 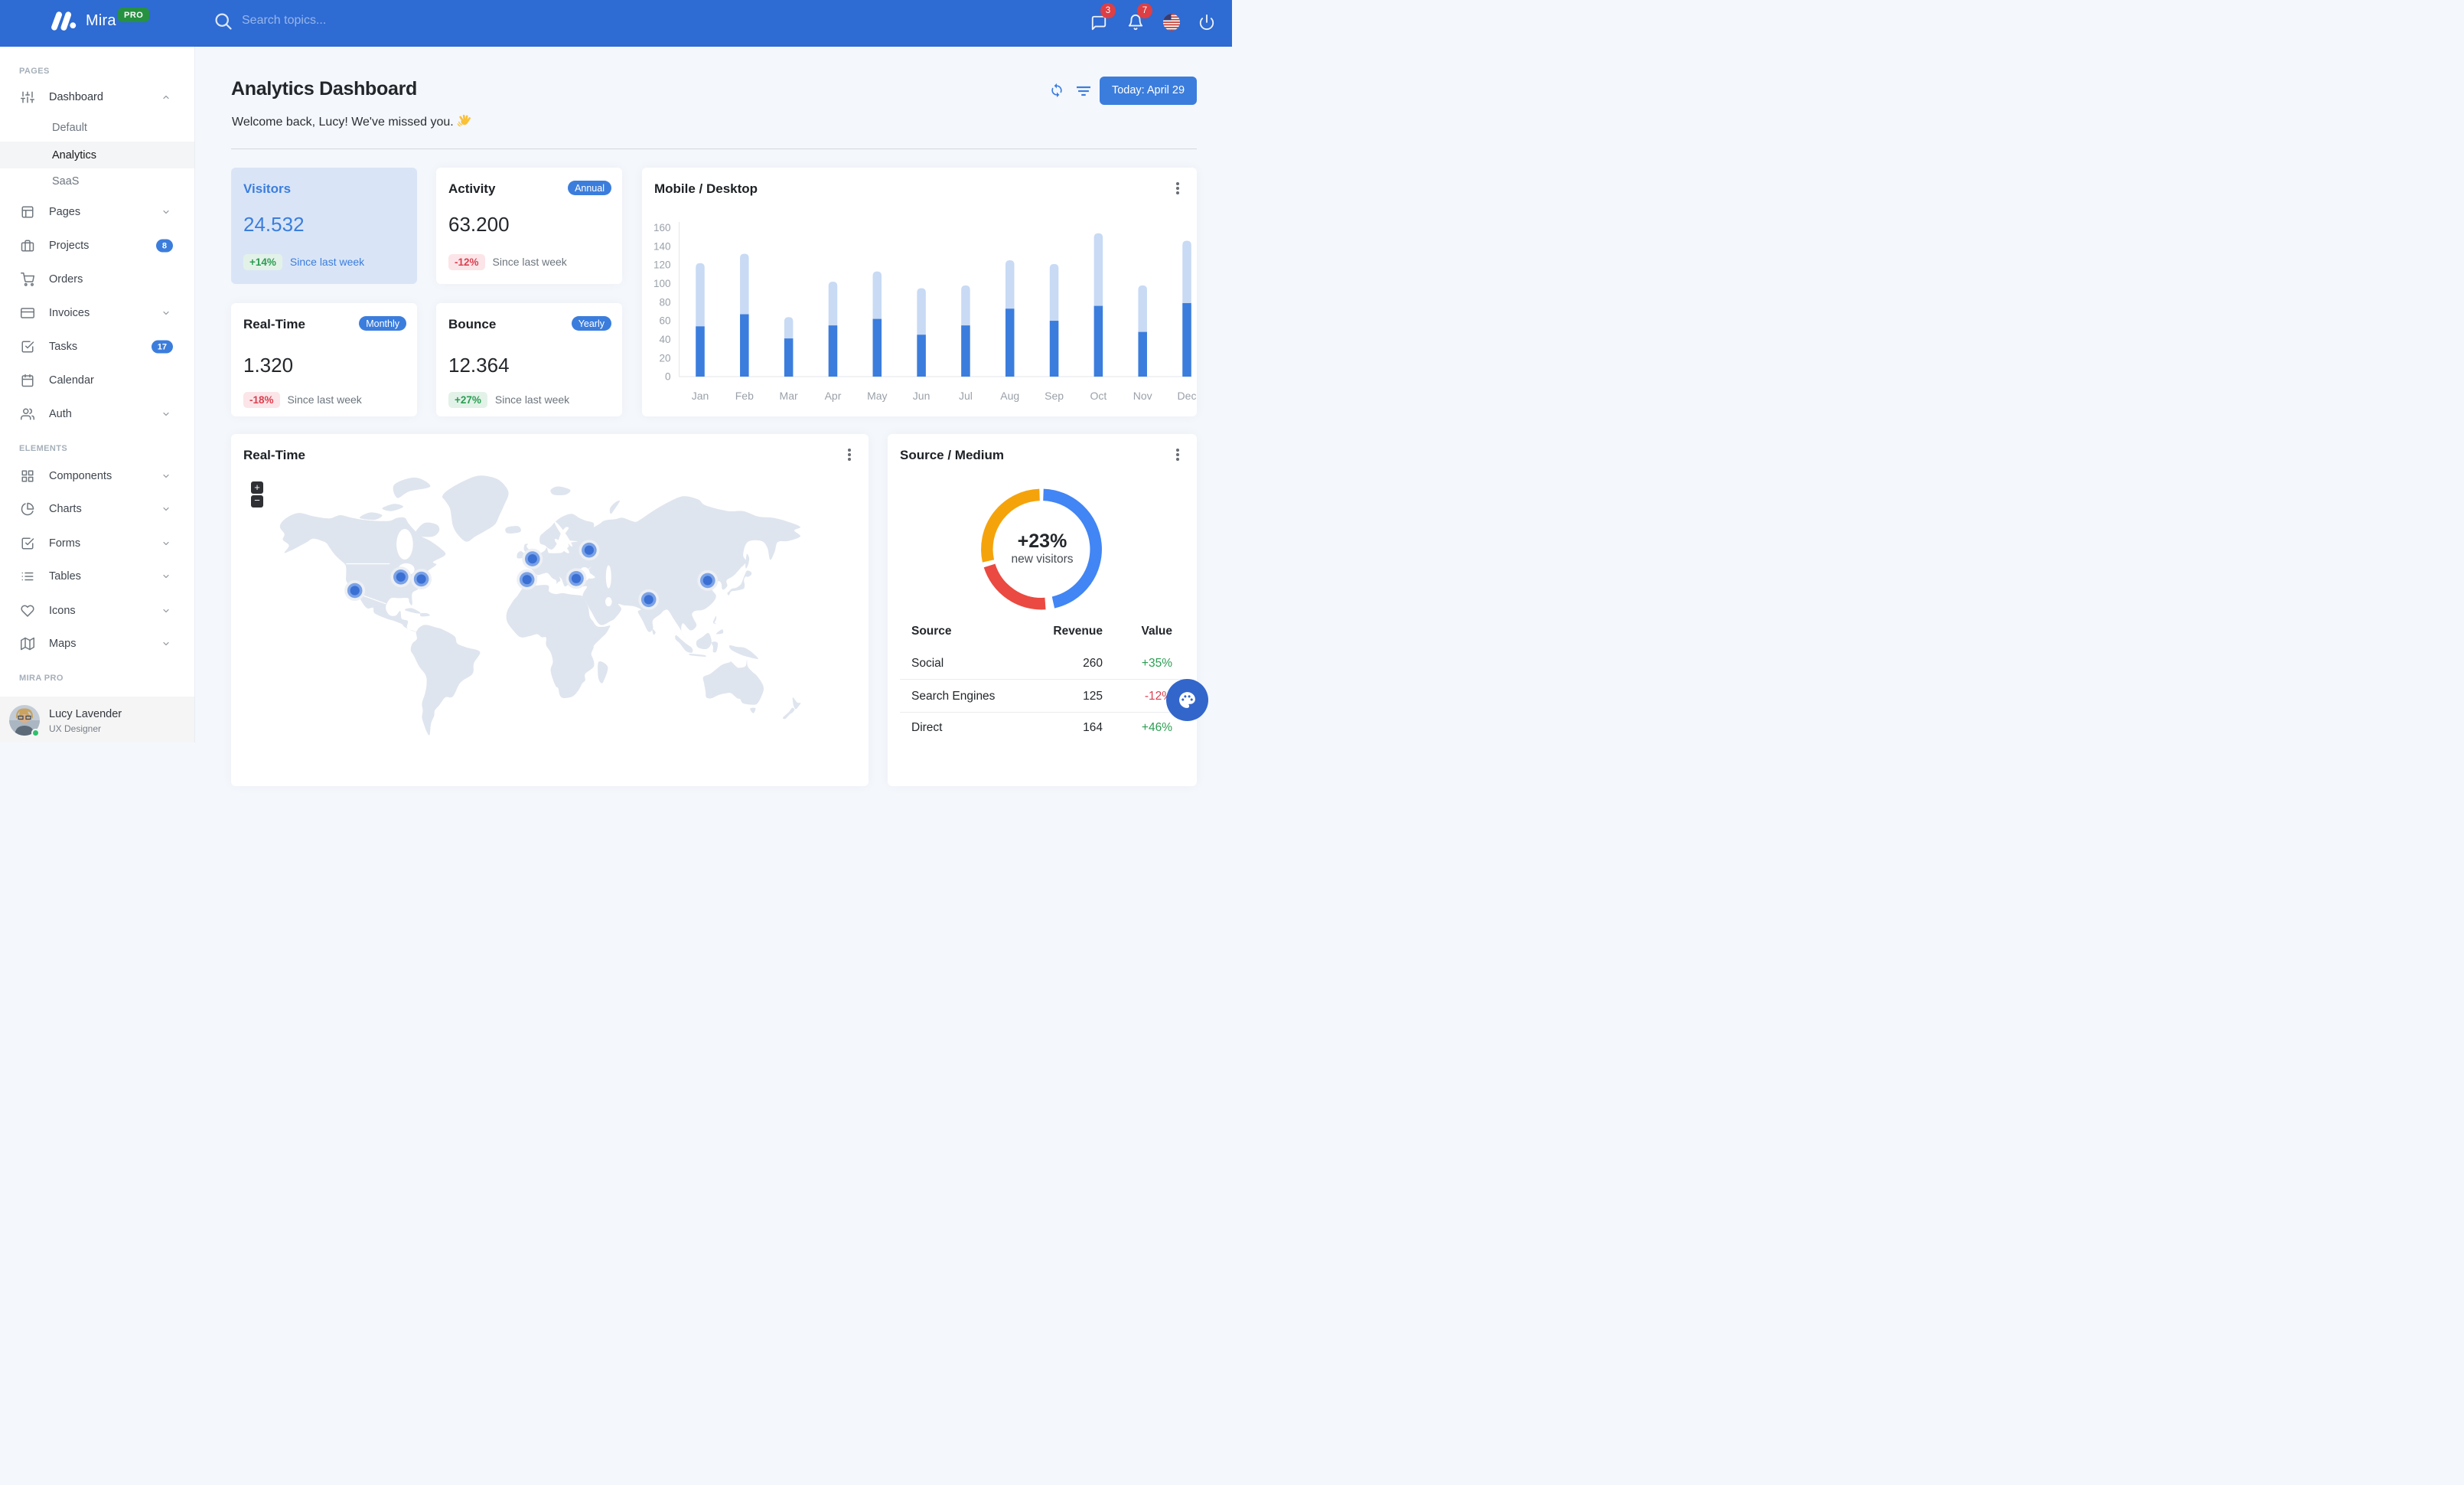 I want to click on svg-text: Jan, so click(x=700, y=396).